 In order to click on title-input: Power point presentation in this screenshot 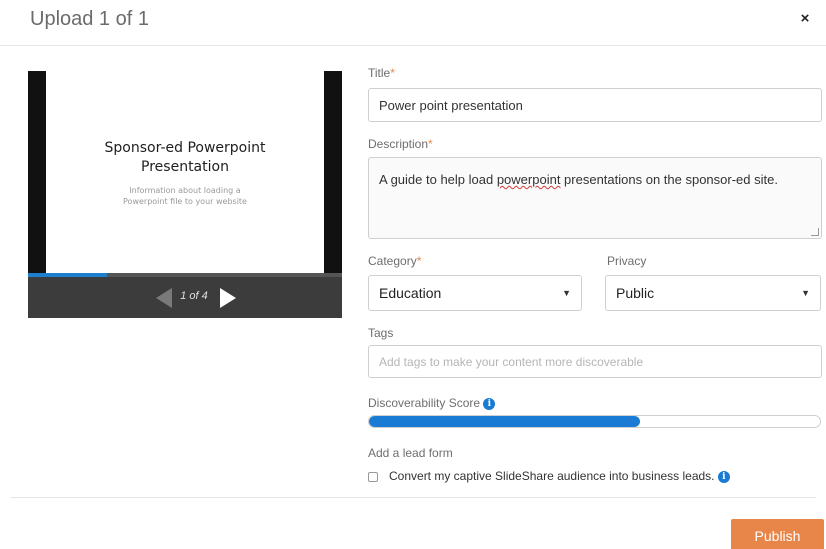, I will do `click(595, 105)`.